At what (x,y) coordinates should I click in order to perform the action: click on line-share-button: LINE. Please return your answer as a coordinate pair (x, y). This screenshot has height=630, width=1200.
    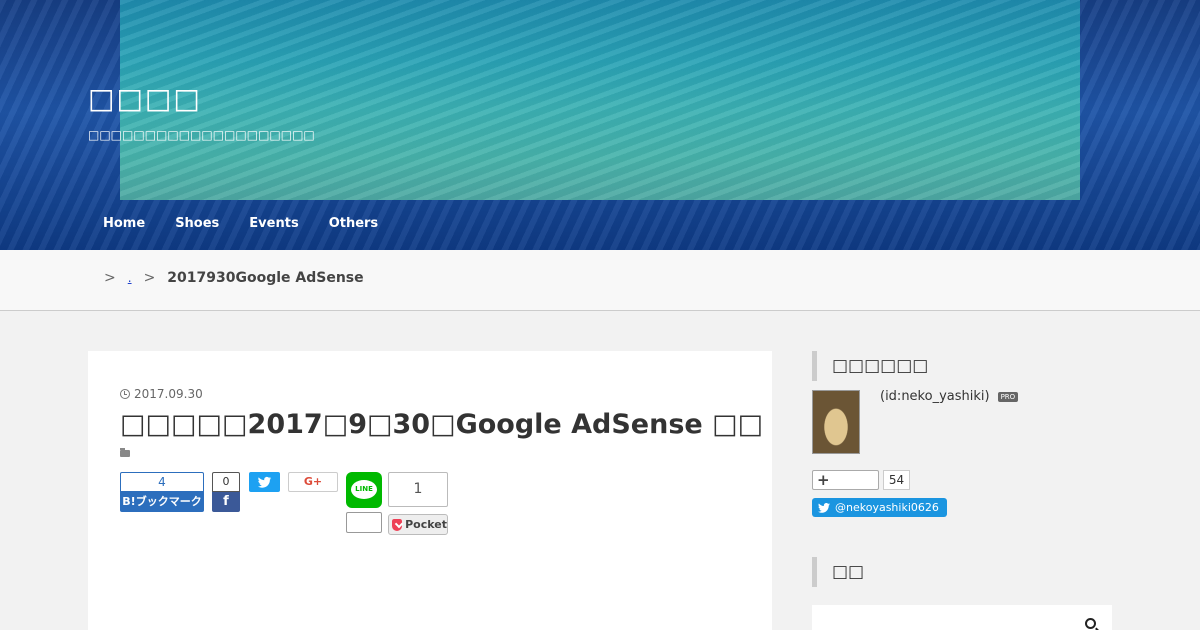
    Looking at the image, I should click on (364, 490).